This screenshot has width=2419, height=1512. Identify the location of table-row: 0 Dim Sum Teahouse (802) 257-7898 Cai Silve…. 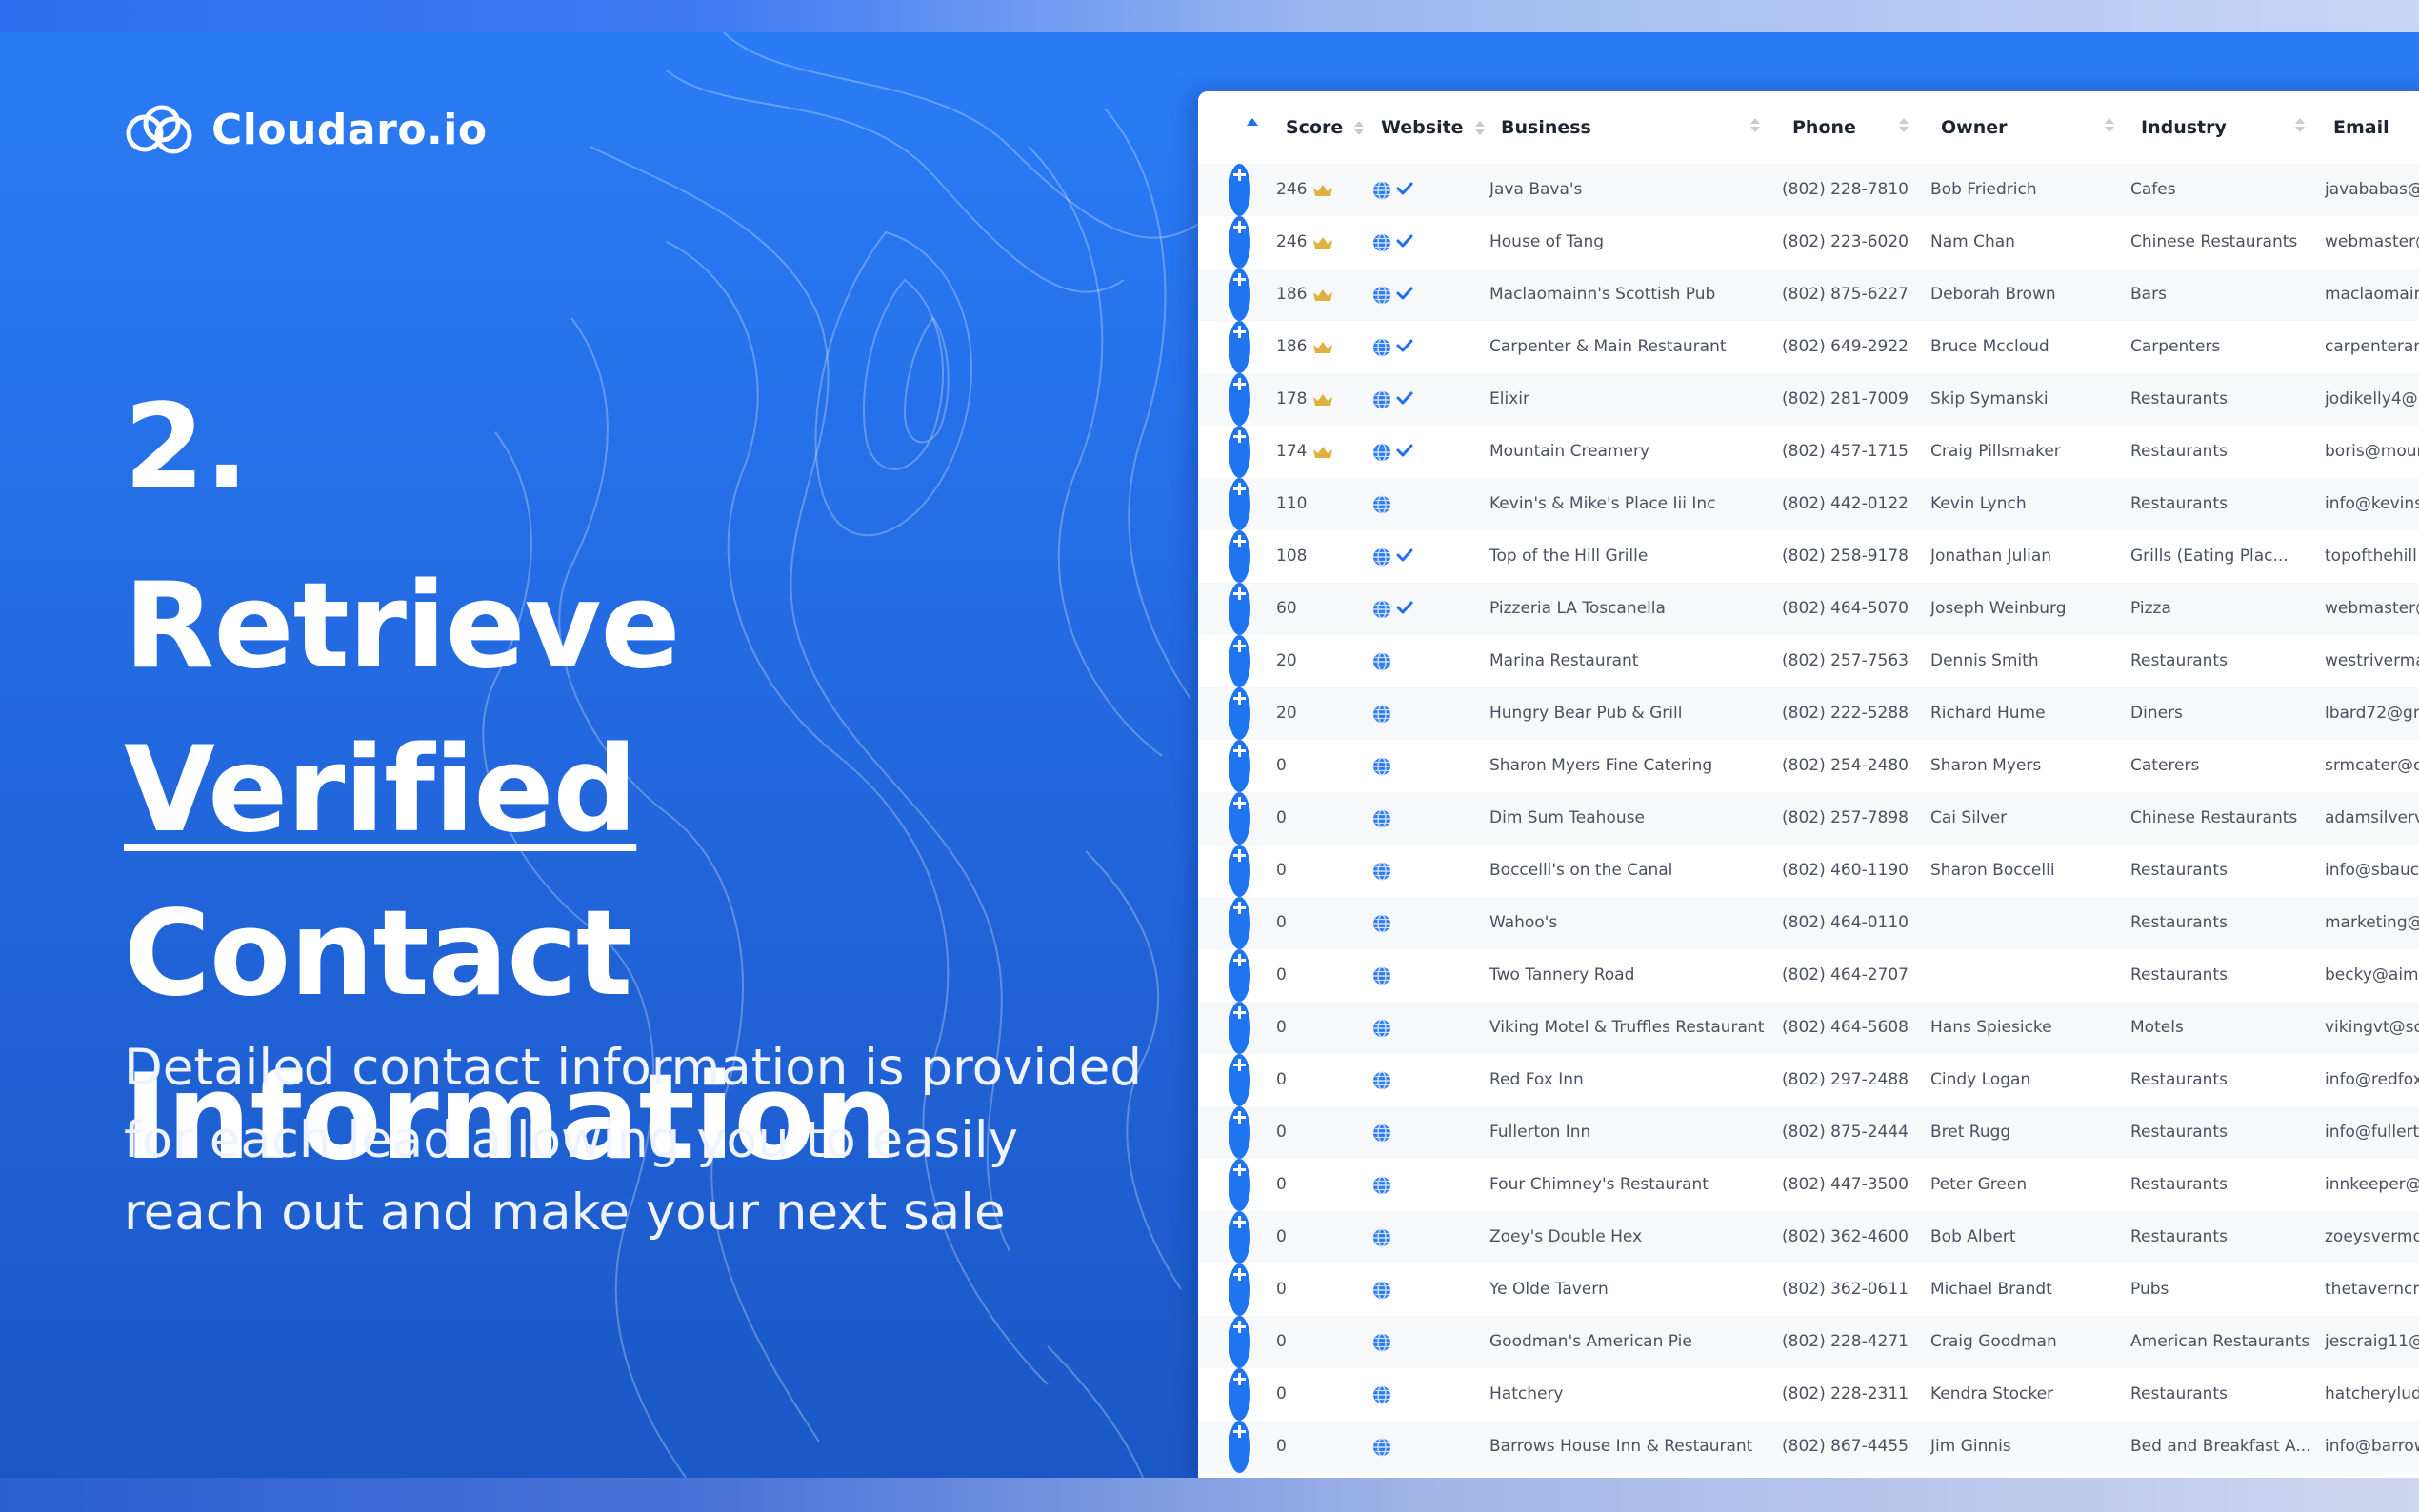
(1808, 818).